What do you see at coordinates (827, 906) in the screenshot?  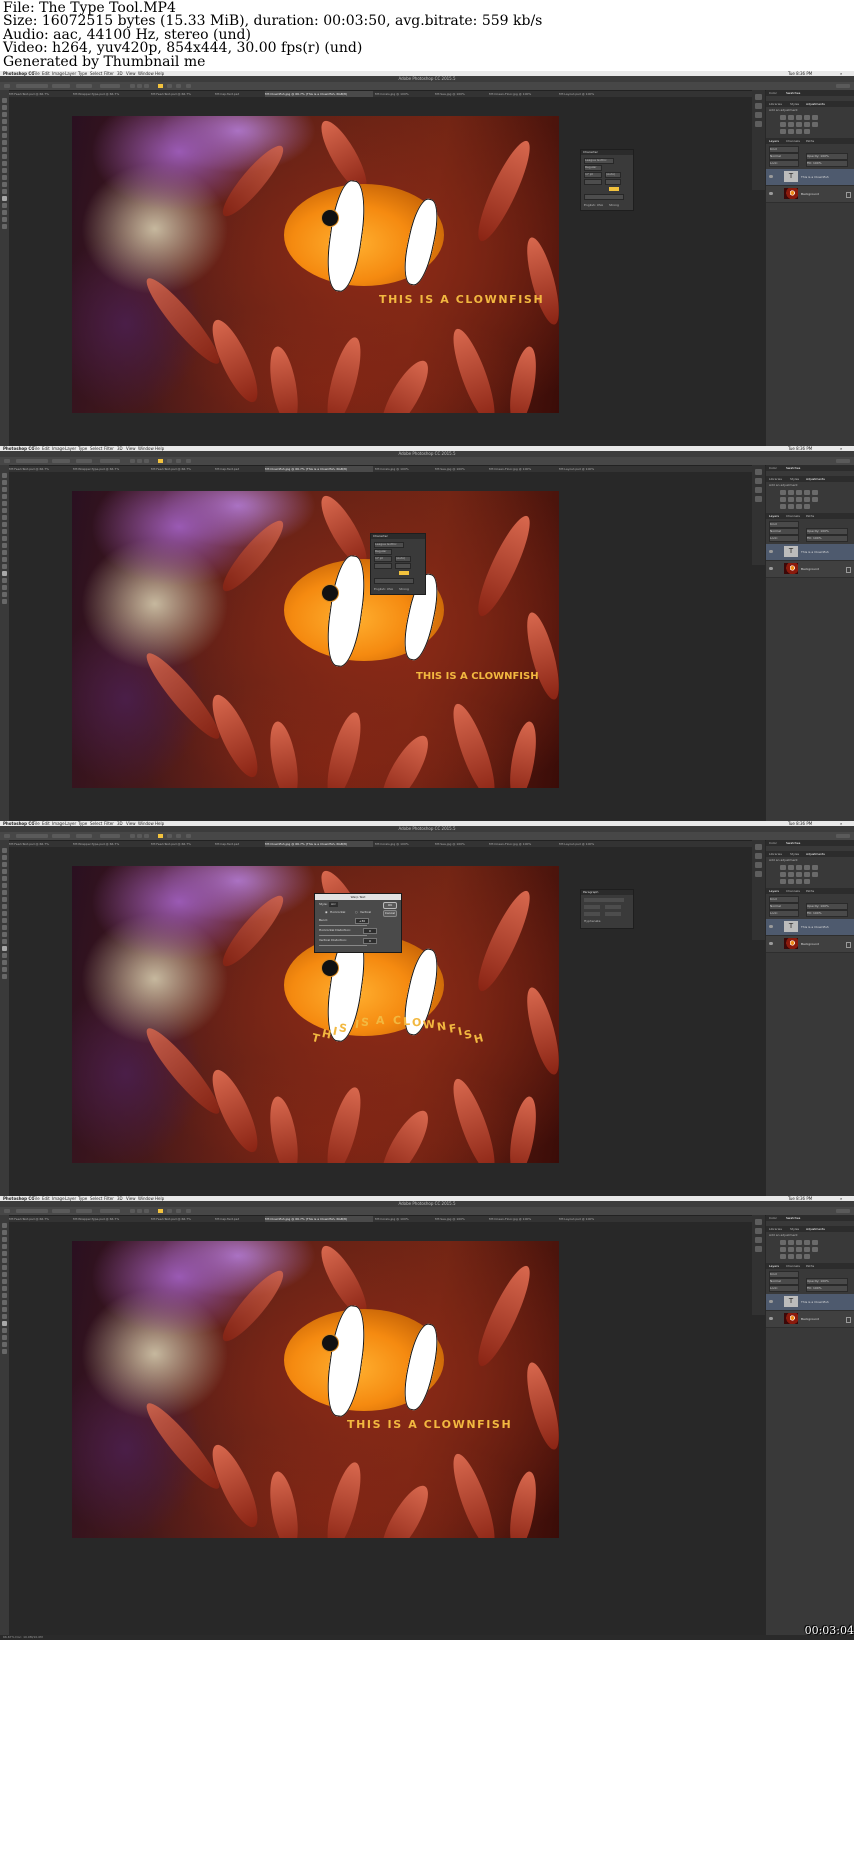 I see `opacity-field: Opacity: 100%` at bounding box center [827, 906].